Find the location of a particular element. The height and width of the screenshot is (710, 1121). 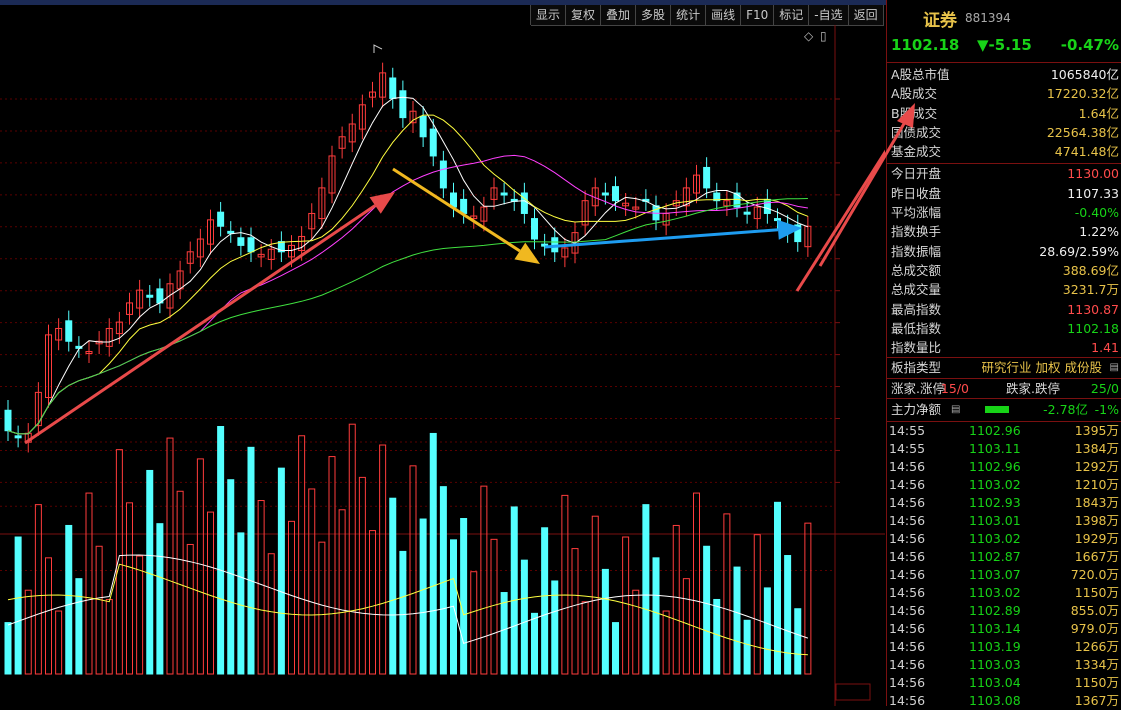

stat-value: 4741.48亿 is located at coordinates (1086, 152).